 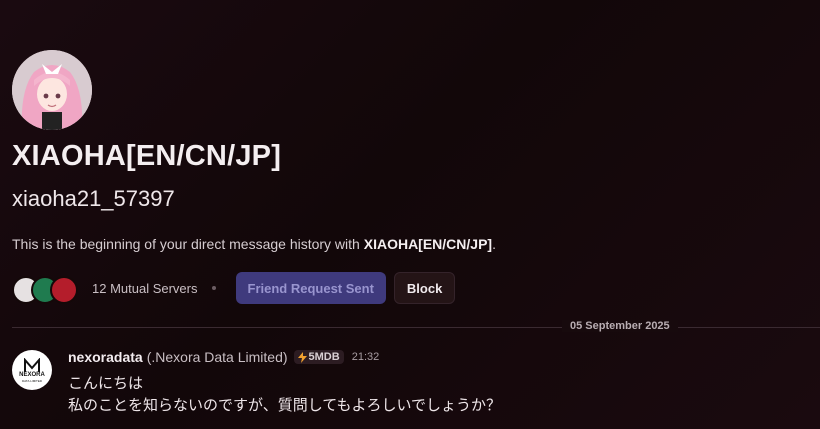 I want to click on date-divider, so click(x=416, y=327).